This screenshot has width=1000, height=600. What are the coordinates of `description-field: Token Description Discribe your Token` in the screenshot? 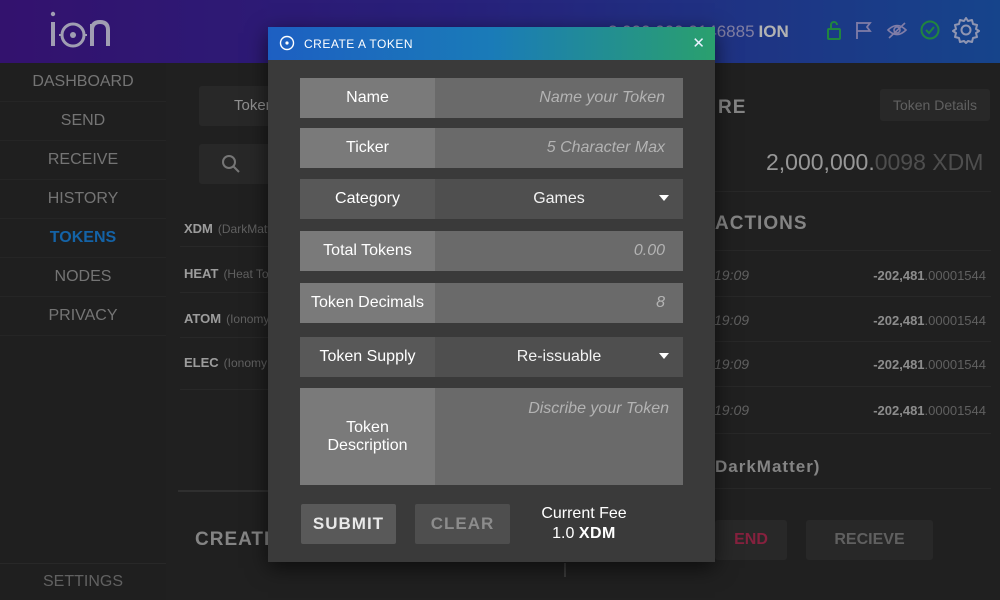 It's located at (491, 436).